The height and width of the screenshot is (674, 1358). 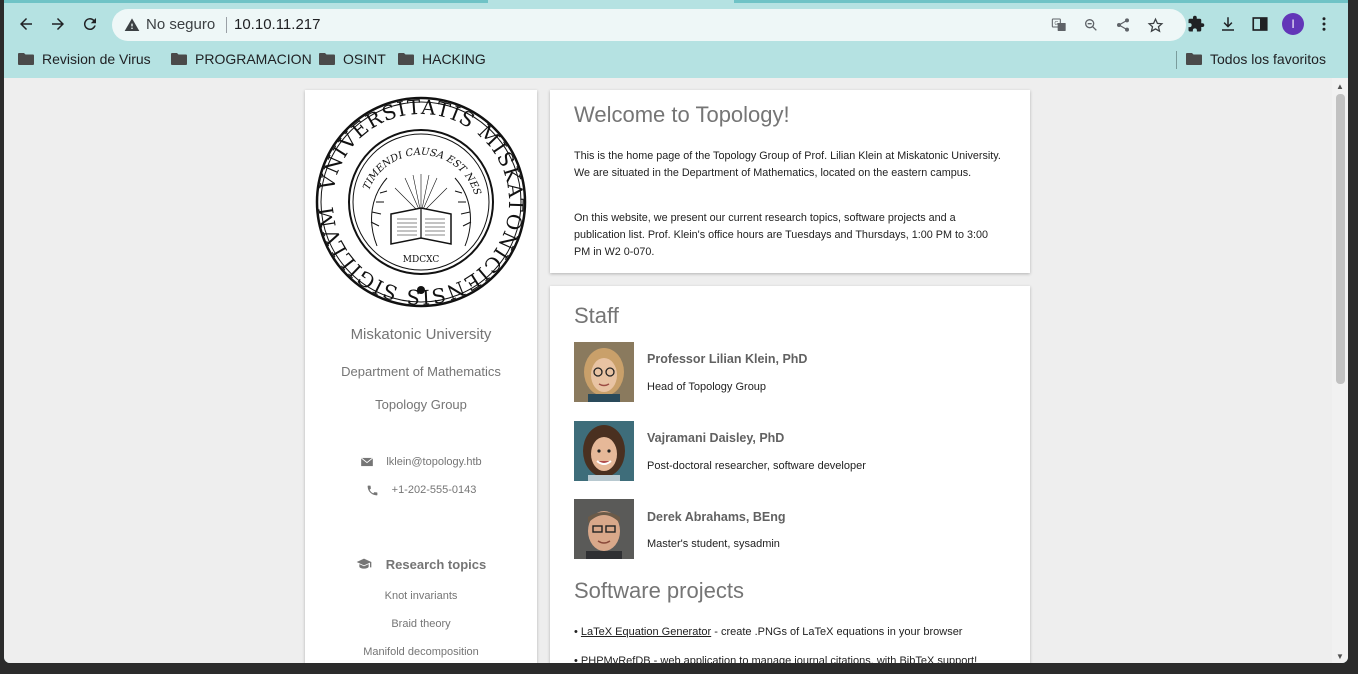 What do you see at coordinates (1260, 24) in the screenshot?
I see `side-panel-icon` at bounding box center [1260, 24].